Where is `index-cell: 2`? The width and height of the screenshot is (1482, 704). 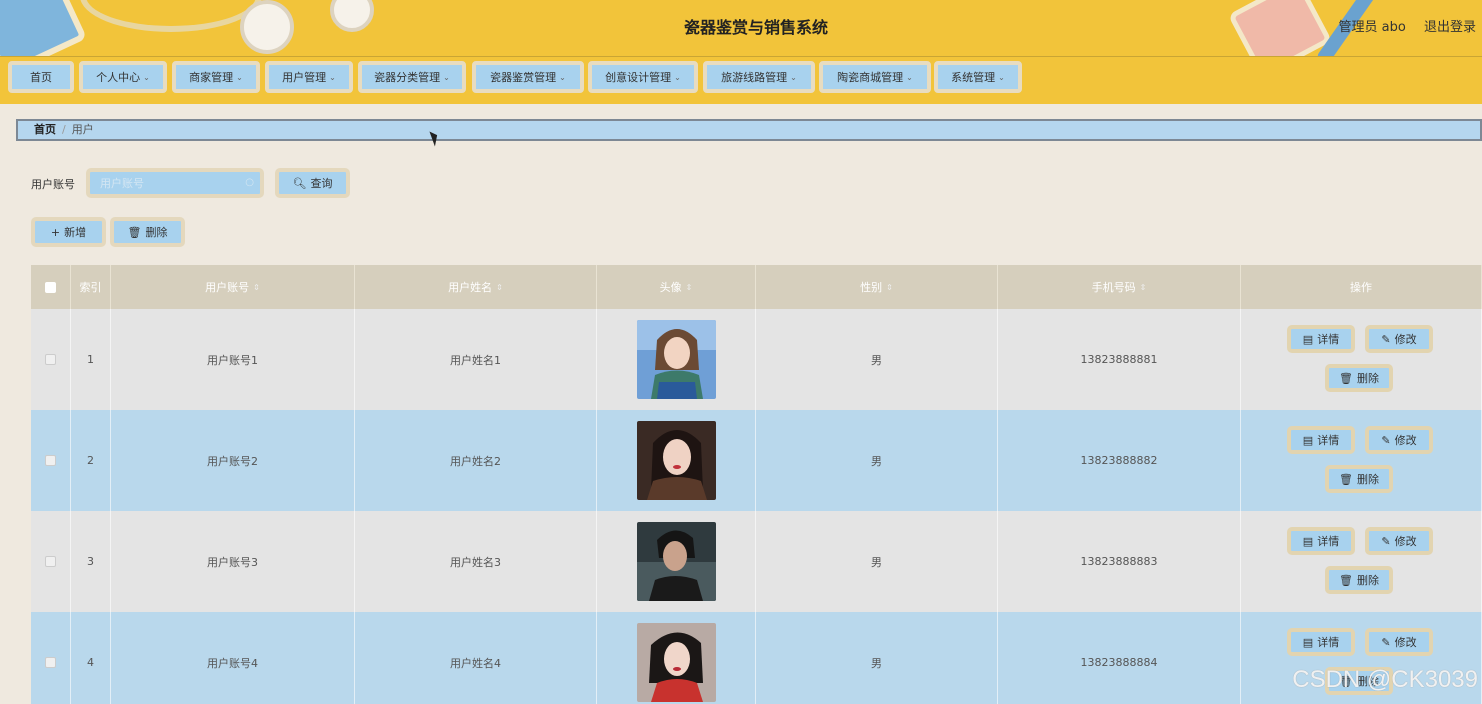
index-cell: 2 is located at coordinates (91, 460).